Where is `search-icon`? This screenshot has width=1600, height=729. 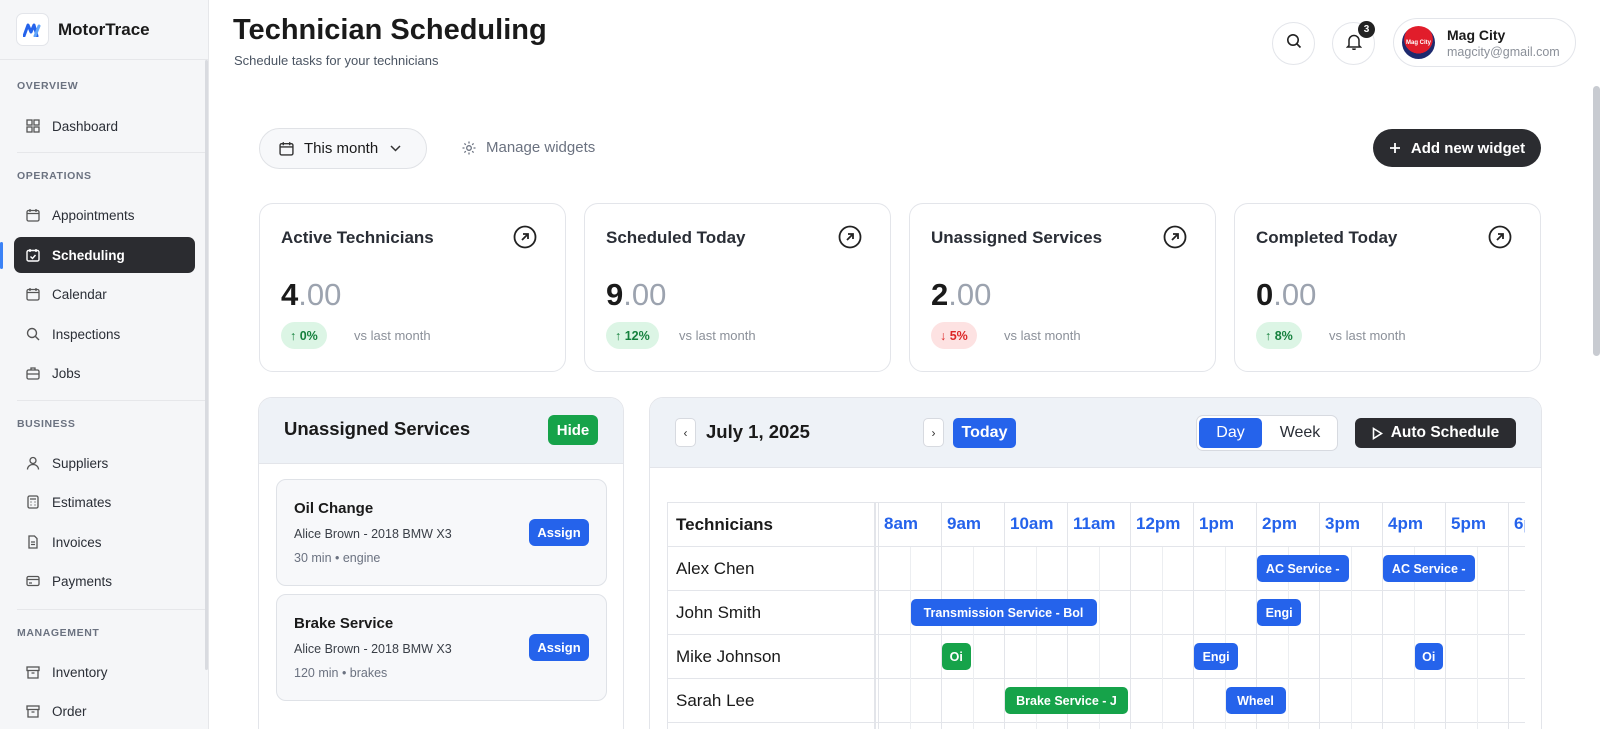
search-icon is located at coordinates (32, 334).